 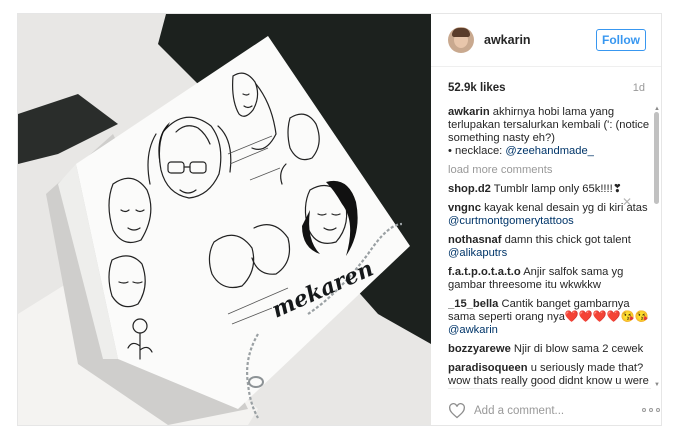 I want to click on comment-text: Njir di blow sama 2 cewek, so click(x=578, y=349).